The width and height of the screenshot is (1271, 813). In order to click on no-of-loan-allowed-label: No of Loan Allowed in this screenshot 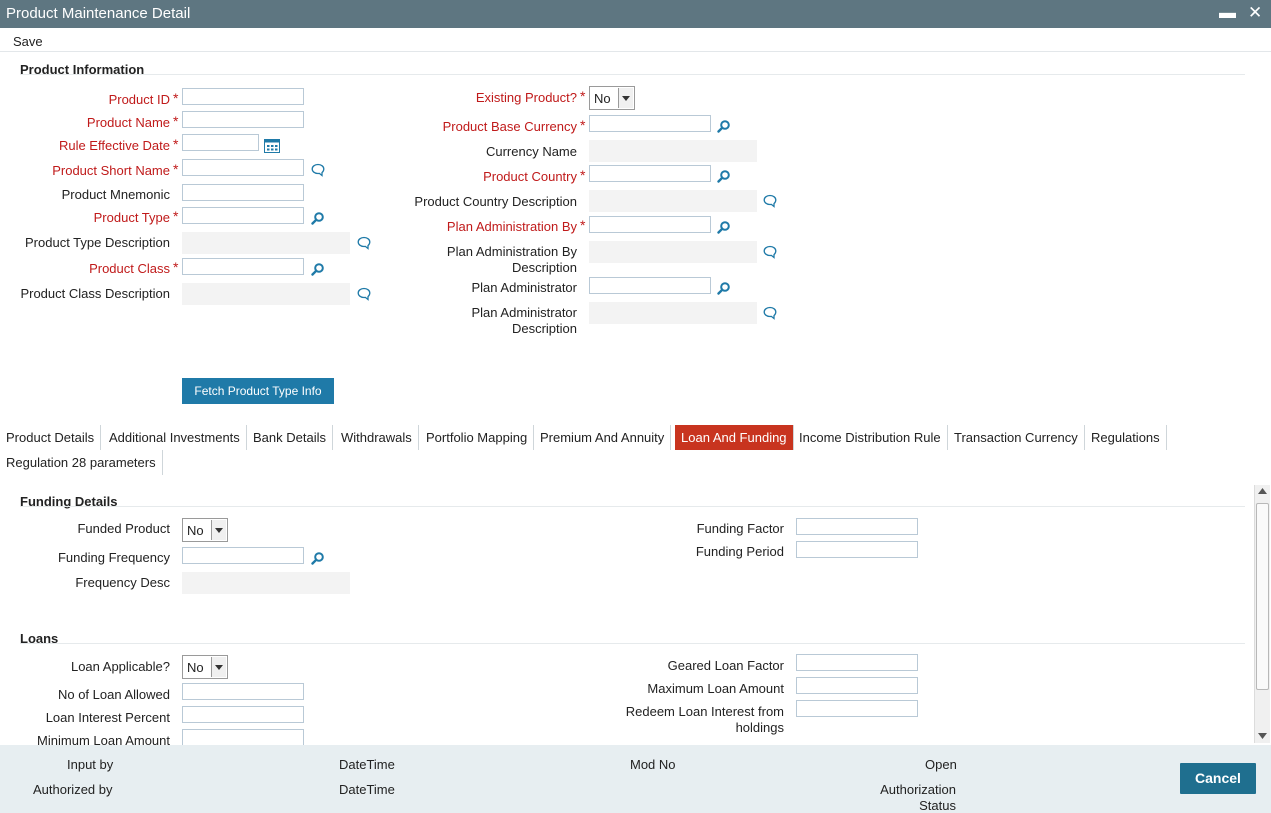, I will do `click(113, 694)`.